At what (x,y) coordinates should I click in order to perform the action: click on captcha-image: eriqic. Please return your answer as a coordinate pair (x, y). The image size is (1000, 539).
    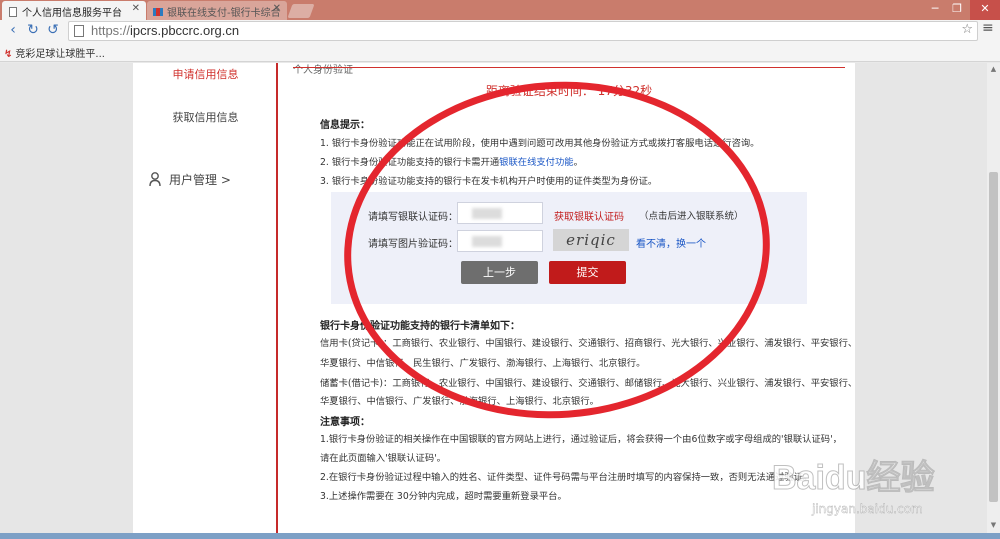
    Looking at the image, I should click on (591, 240).